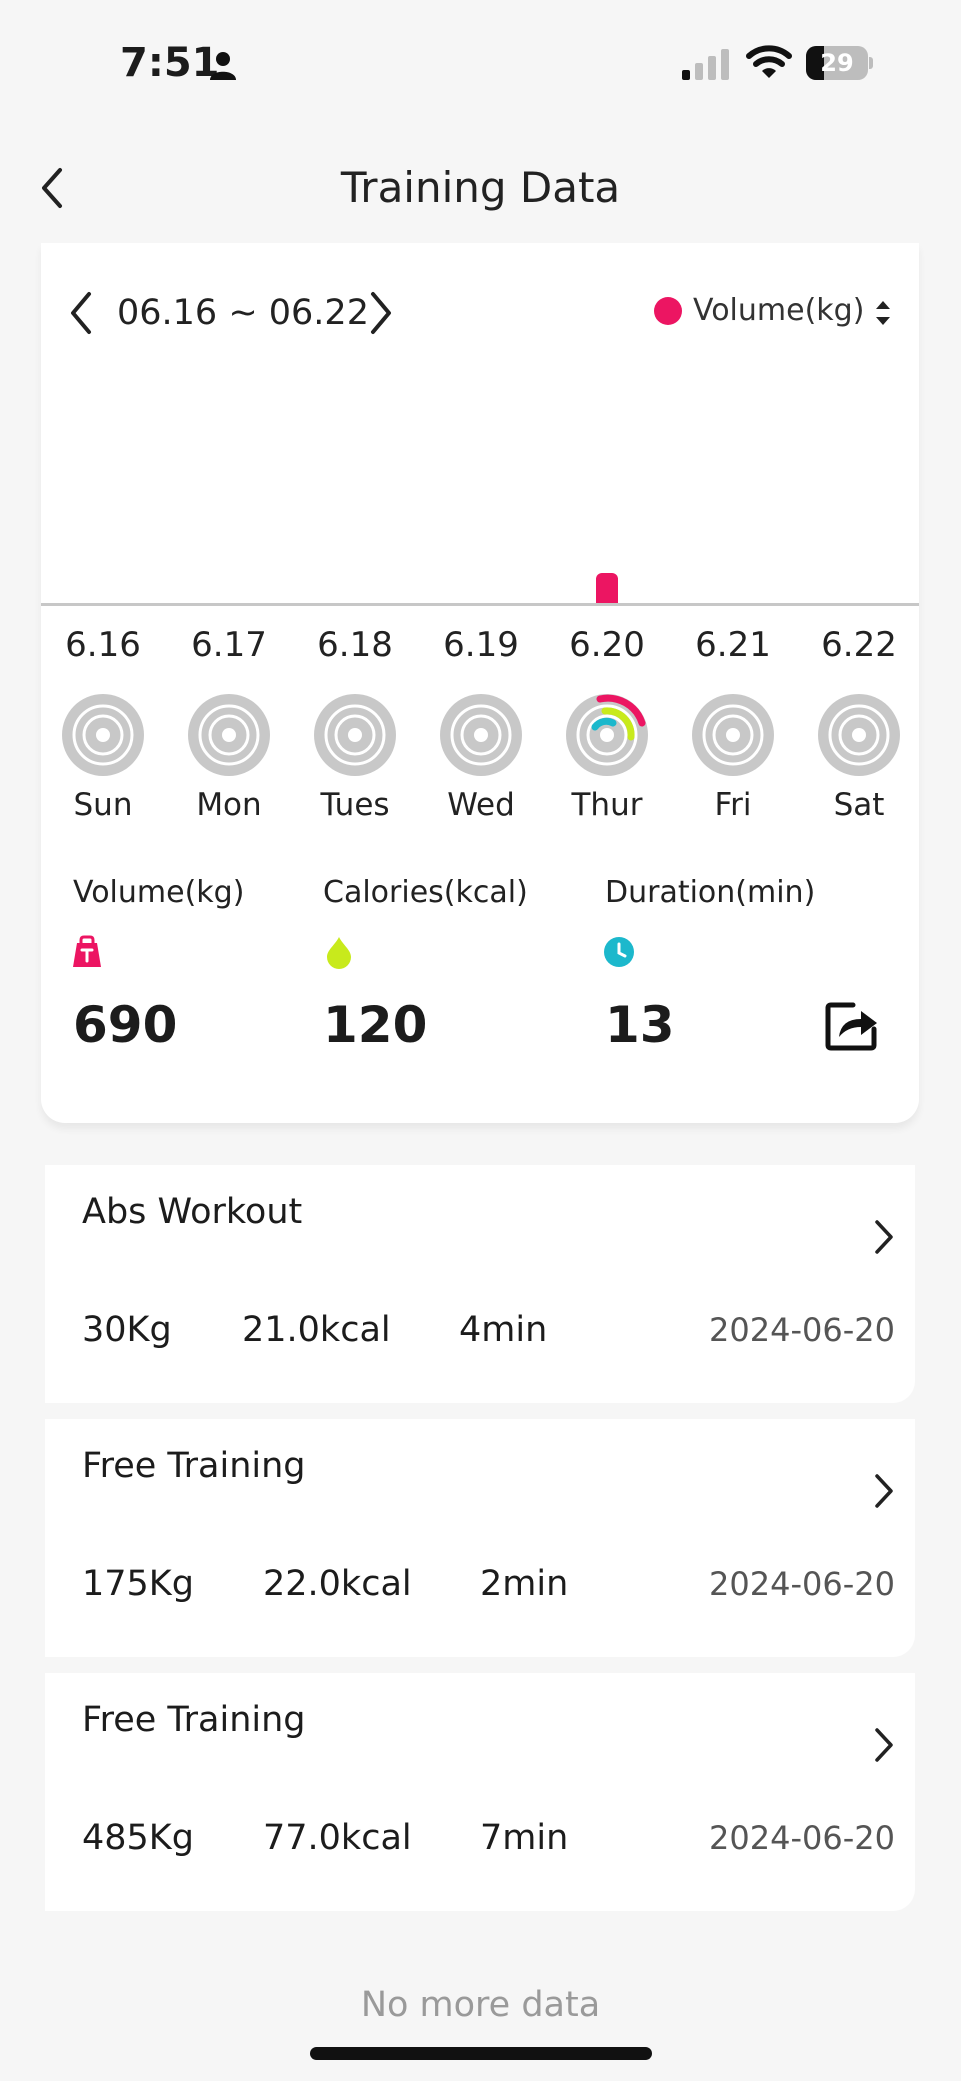 Image resolution: width=961 pixels, height=2081 pixels. What do you see at coordinates (480, 1792) in the screenshot?
I see `workout-record-card: Free Training 485Kg 77.0kcal 7min 2024-06-20` at bounding box center [480, 1792].